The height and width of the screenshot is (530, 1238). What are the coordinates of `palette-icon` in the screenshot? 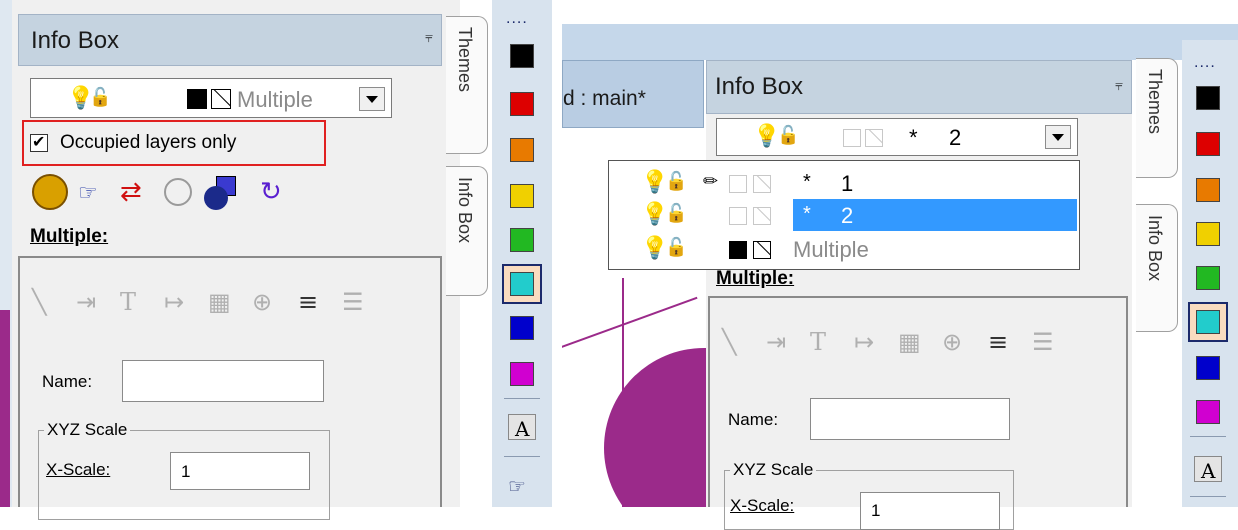 It's located at (50, 192).